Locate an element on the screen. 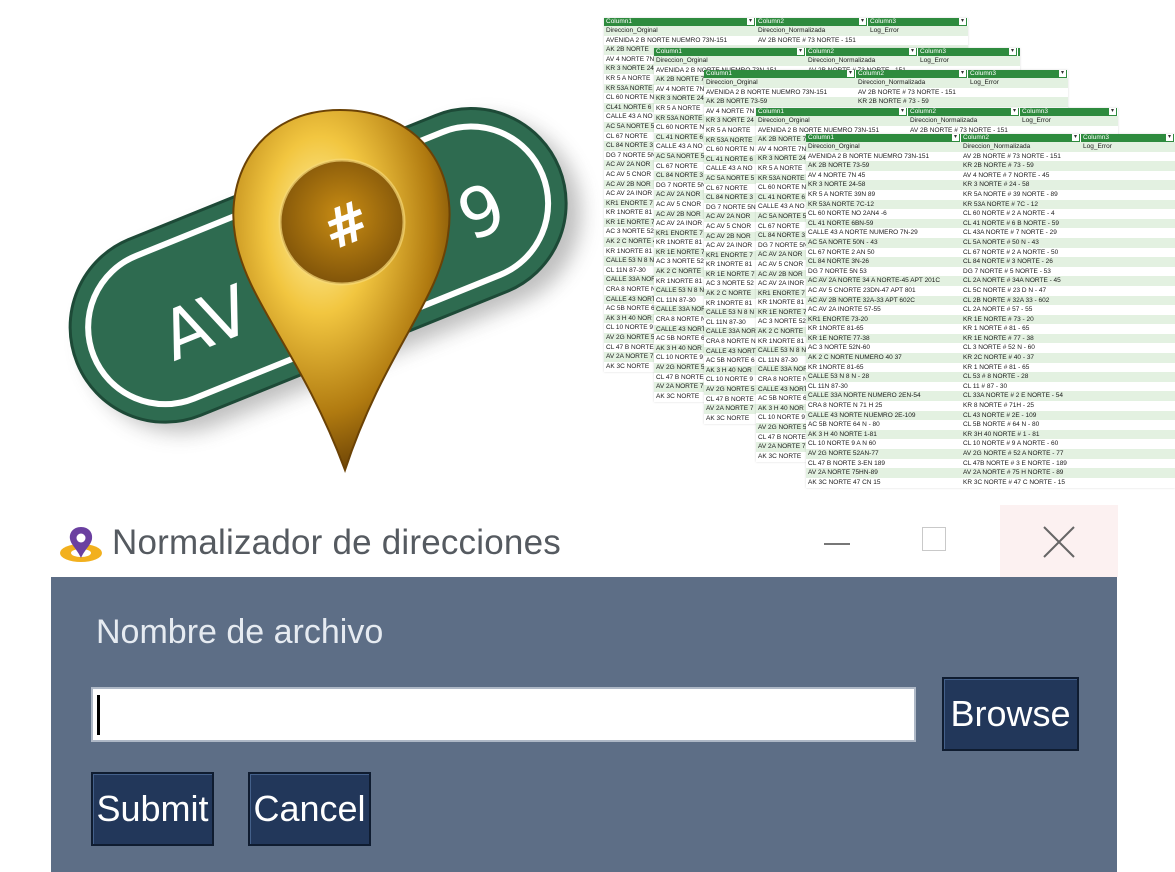  table-cell: AK 3 H 40 NORTE 1-81 is located at coordinates (842, 434).